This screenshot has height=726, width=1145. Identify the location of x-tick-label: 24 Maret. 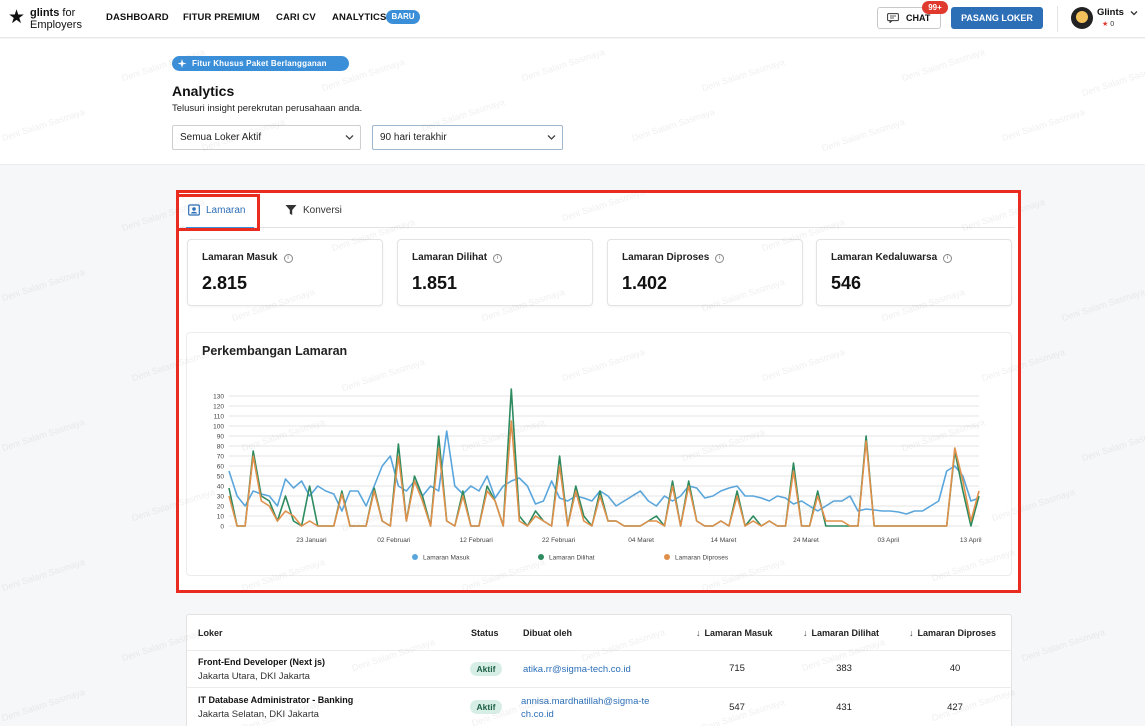
(806, 540).